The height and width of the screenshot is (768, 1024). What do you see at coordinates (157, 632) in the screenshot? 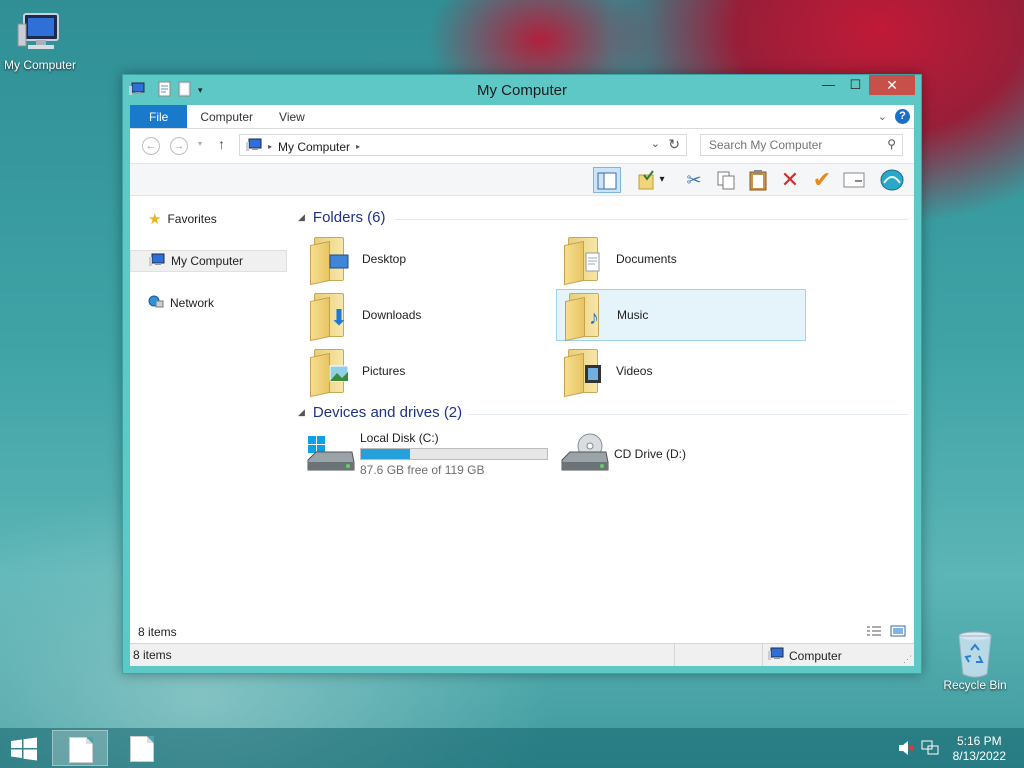
I see `item-count: 8 items` at bounding box center [157, 632].